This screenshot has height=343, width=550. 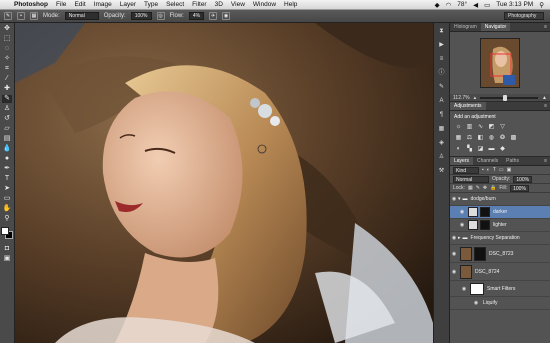 What do you see at coordinates (7, 199) in the screenshot?
I see `shape-tool-icon: ▭` at bounding box center [7, 199].